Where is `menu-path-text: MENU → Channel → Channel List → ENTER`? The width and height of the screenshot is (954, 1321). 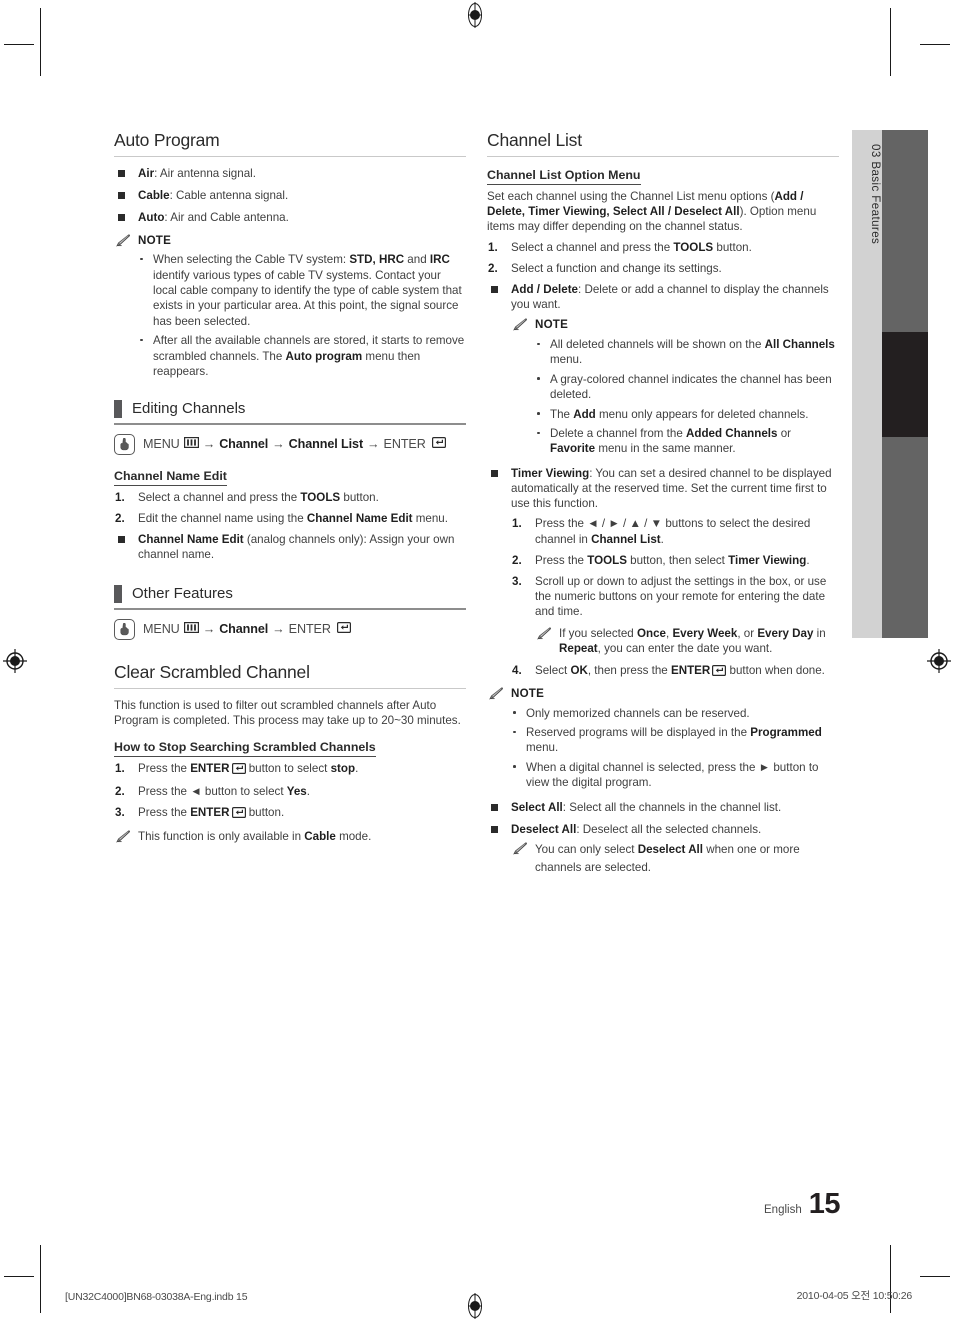
menu-path-text: MENU → Channel → Channel List → ENTER is located at coordinates (294, 444).